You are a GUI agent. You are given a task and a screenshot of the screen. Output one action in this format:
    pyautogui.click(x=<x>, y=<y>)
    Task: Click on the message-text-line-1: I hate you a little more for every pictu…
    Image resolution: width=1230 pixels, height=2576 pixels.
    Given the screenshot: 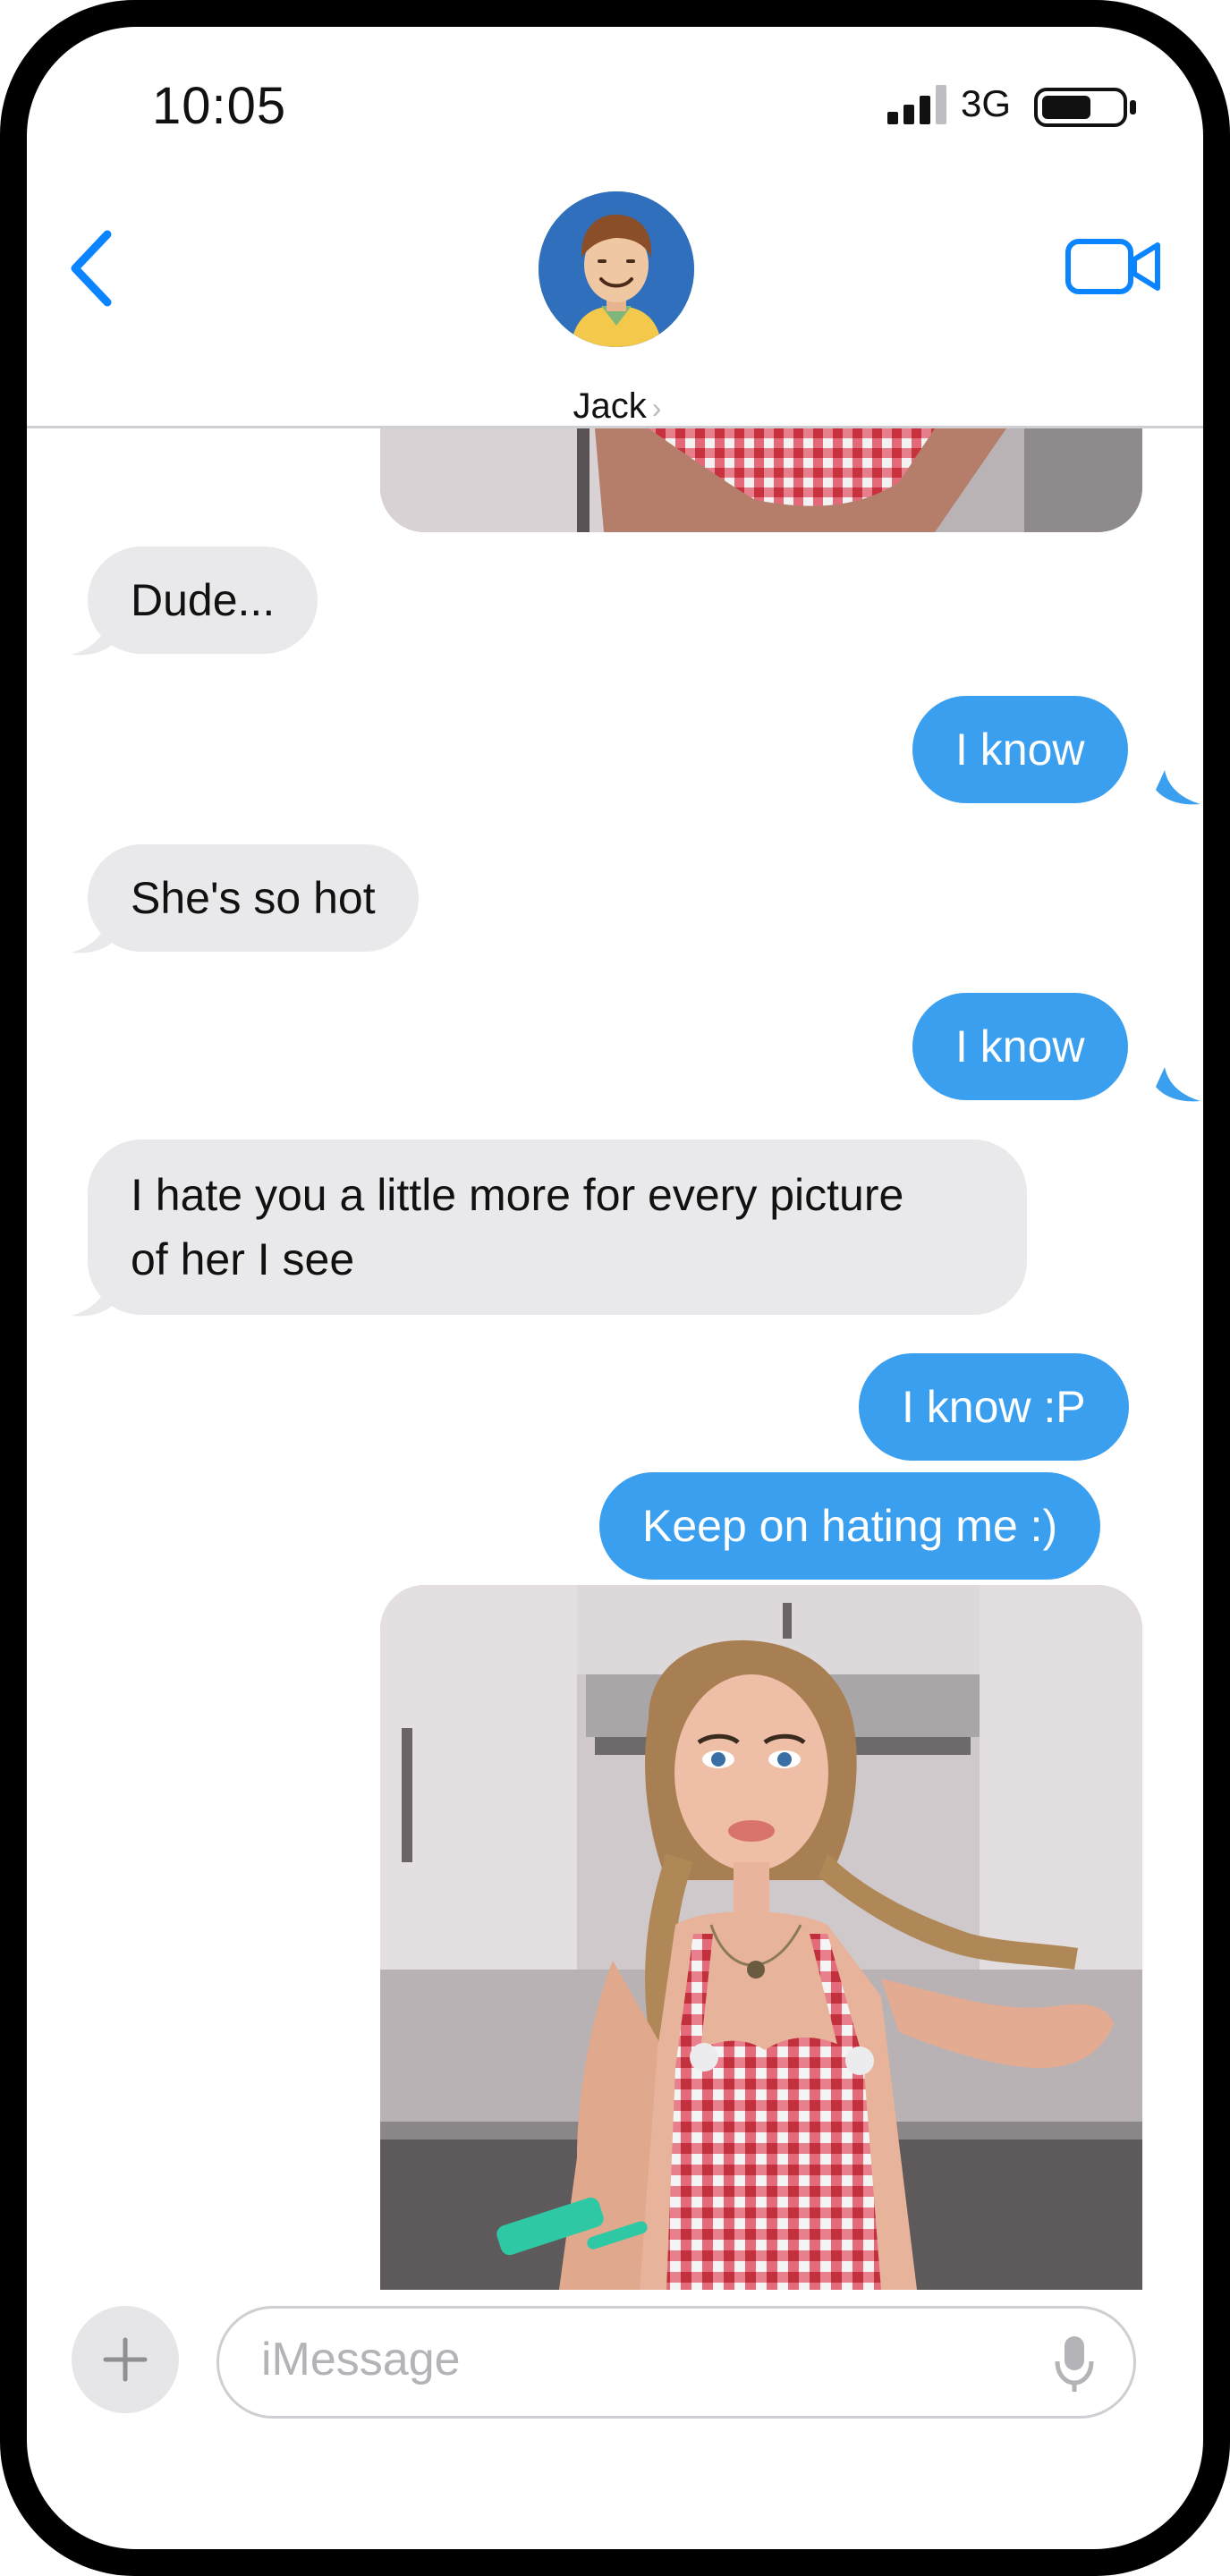 What is the action you would take?
    pyautogui.click(x=517, y=1195)
    